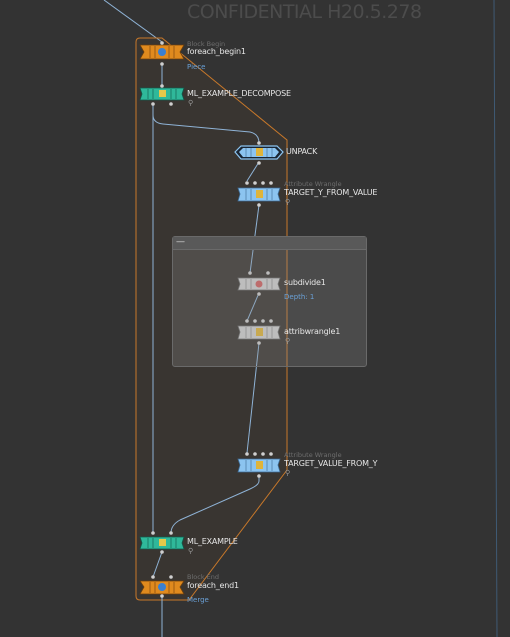 The width and height of the screenshot is (510, 637). Describe the element at coordinates (216, 51) in the screenshot. I see `foreach-begin-name: foreach_begin1` at that location.